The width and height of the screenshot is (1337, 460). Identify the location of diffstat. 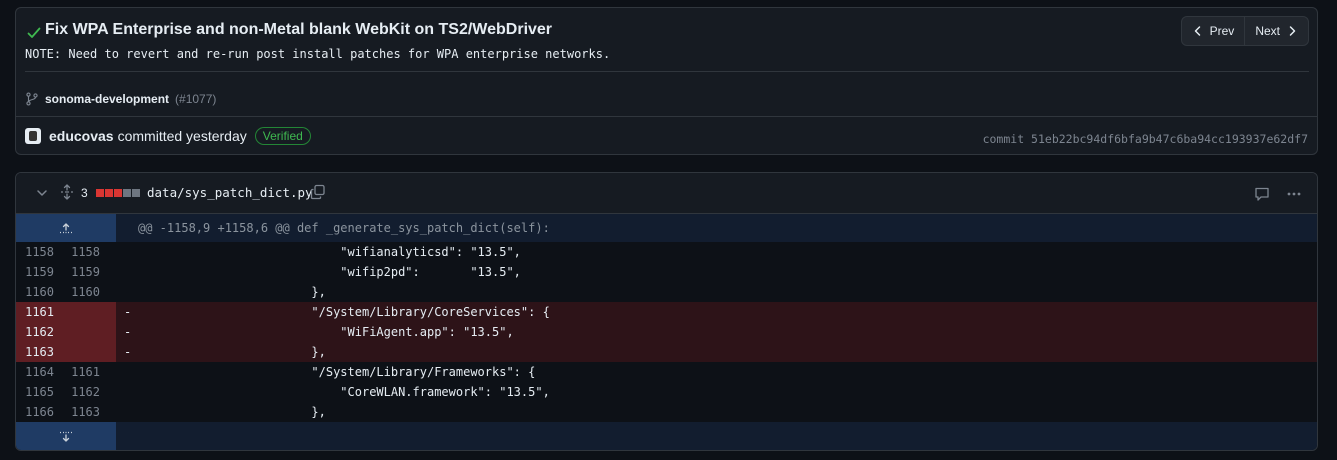
(118, 193).